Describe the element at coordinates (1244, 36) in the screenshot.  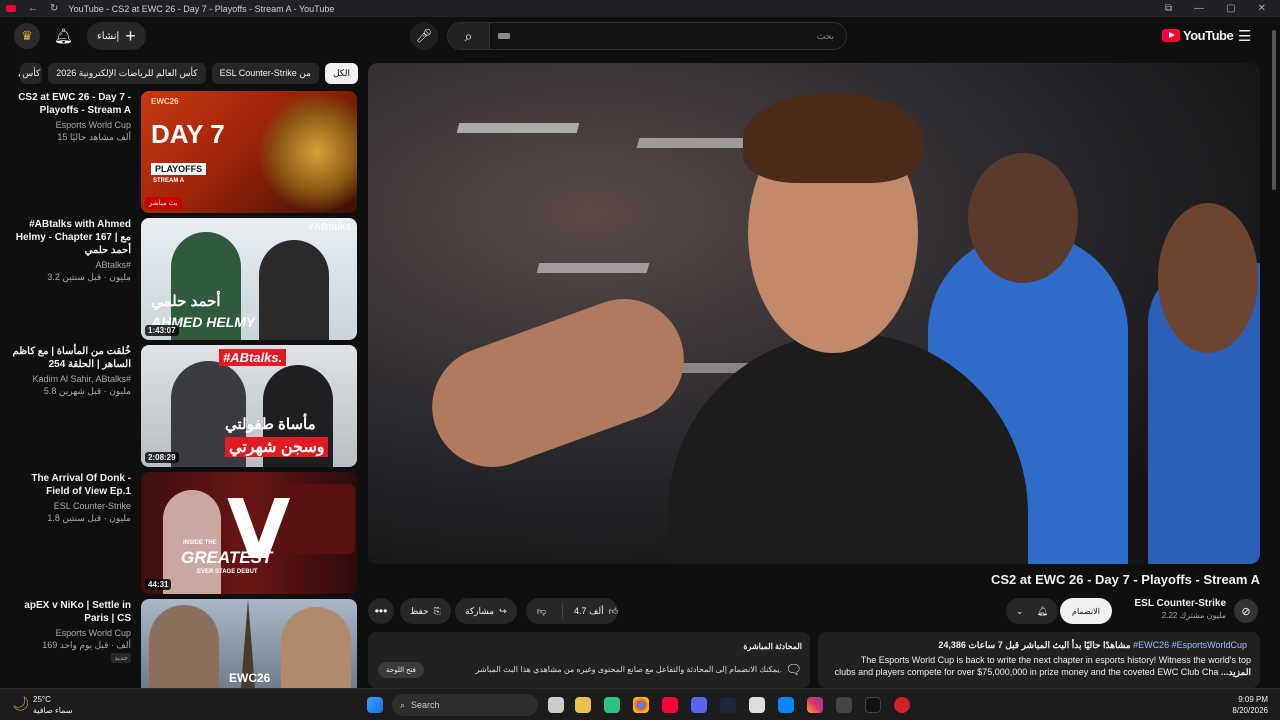
I see `guide-menu-icon: ☰` at that location.